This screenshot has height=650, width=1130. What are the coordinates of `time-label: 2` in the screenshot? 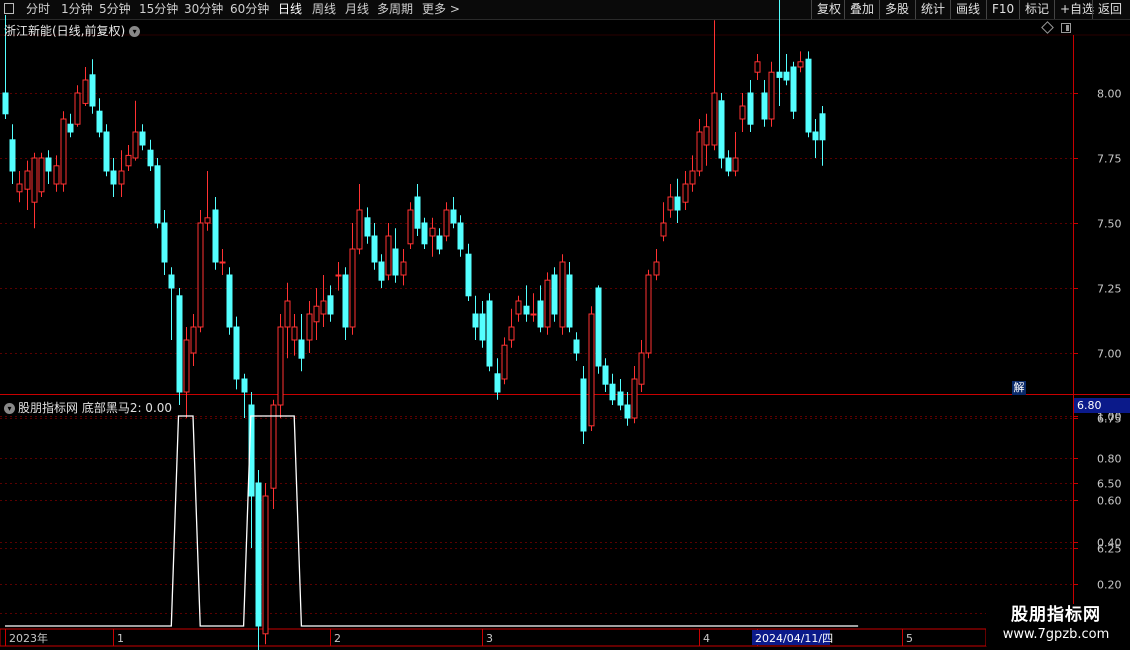 It's located at (337, 638).